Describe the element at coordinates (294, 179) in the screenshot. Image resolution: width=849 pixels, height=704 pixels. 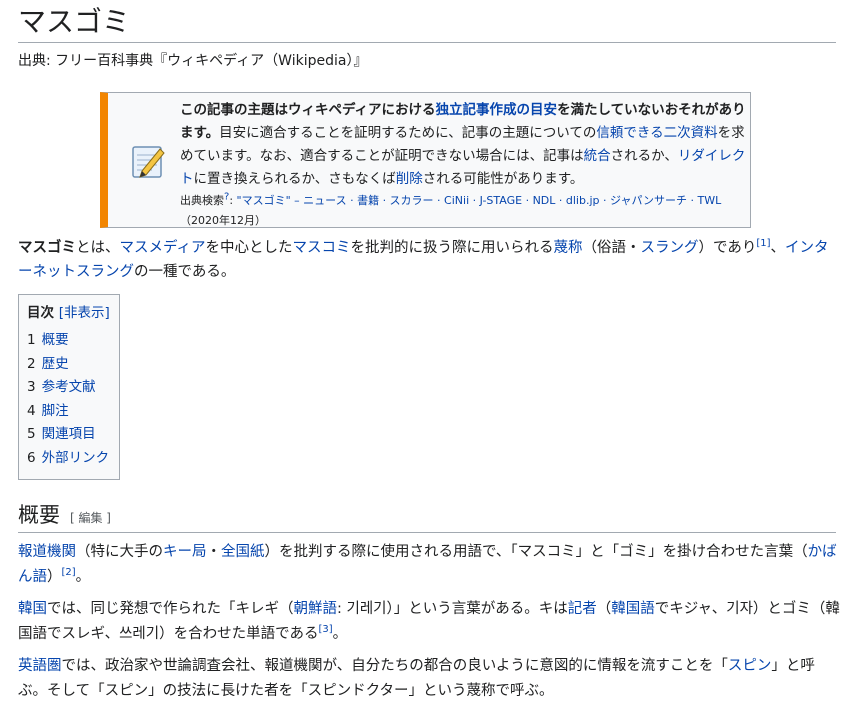
I see `notice-text-4: に置き換えられるか、さもなくば` at that location.